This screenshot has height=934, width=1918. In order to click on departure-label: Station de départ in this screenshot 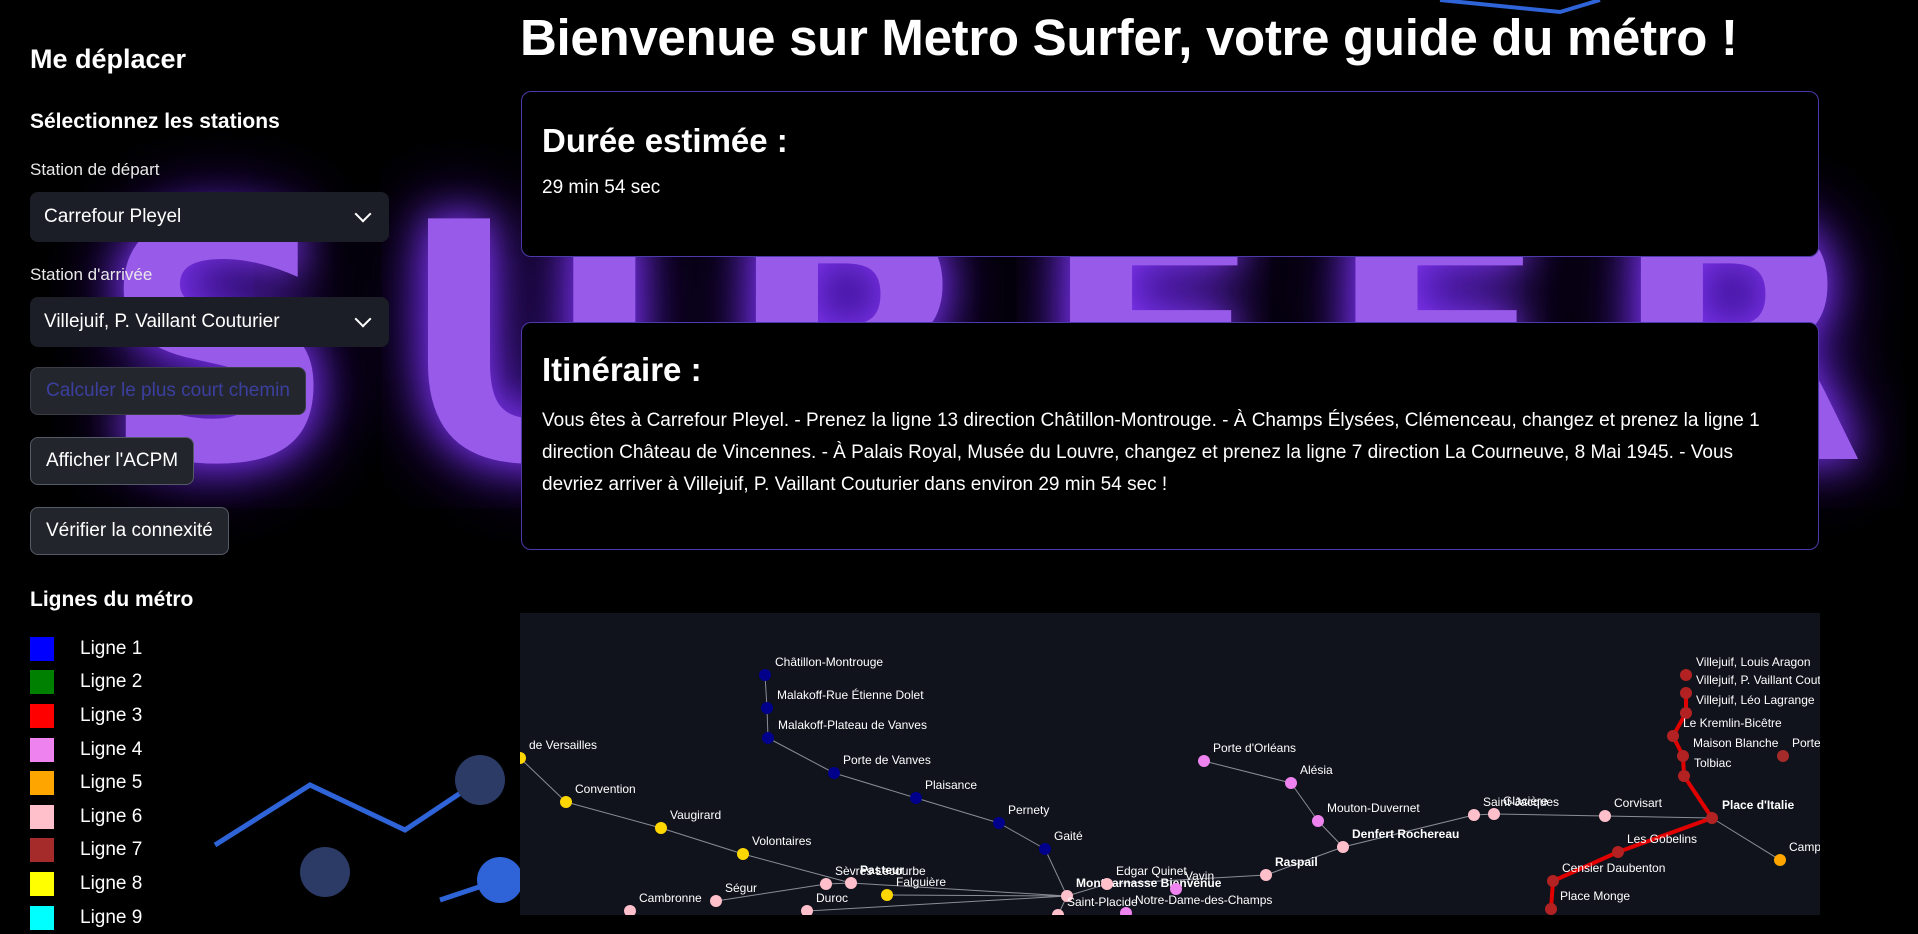, I will do `click(95, 169)`.